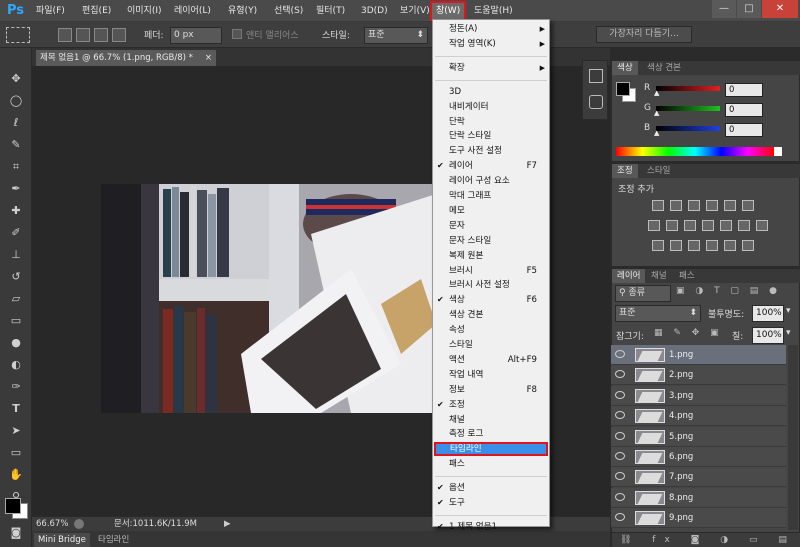 This screenshot has height=547, width=800. I want to click on properties-panel-icon, so click(596, 102).